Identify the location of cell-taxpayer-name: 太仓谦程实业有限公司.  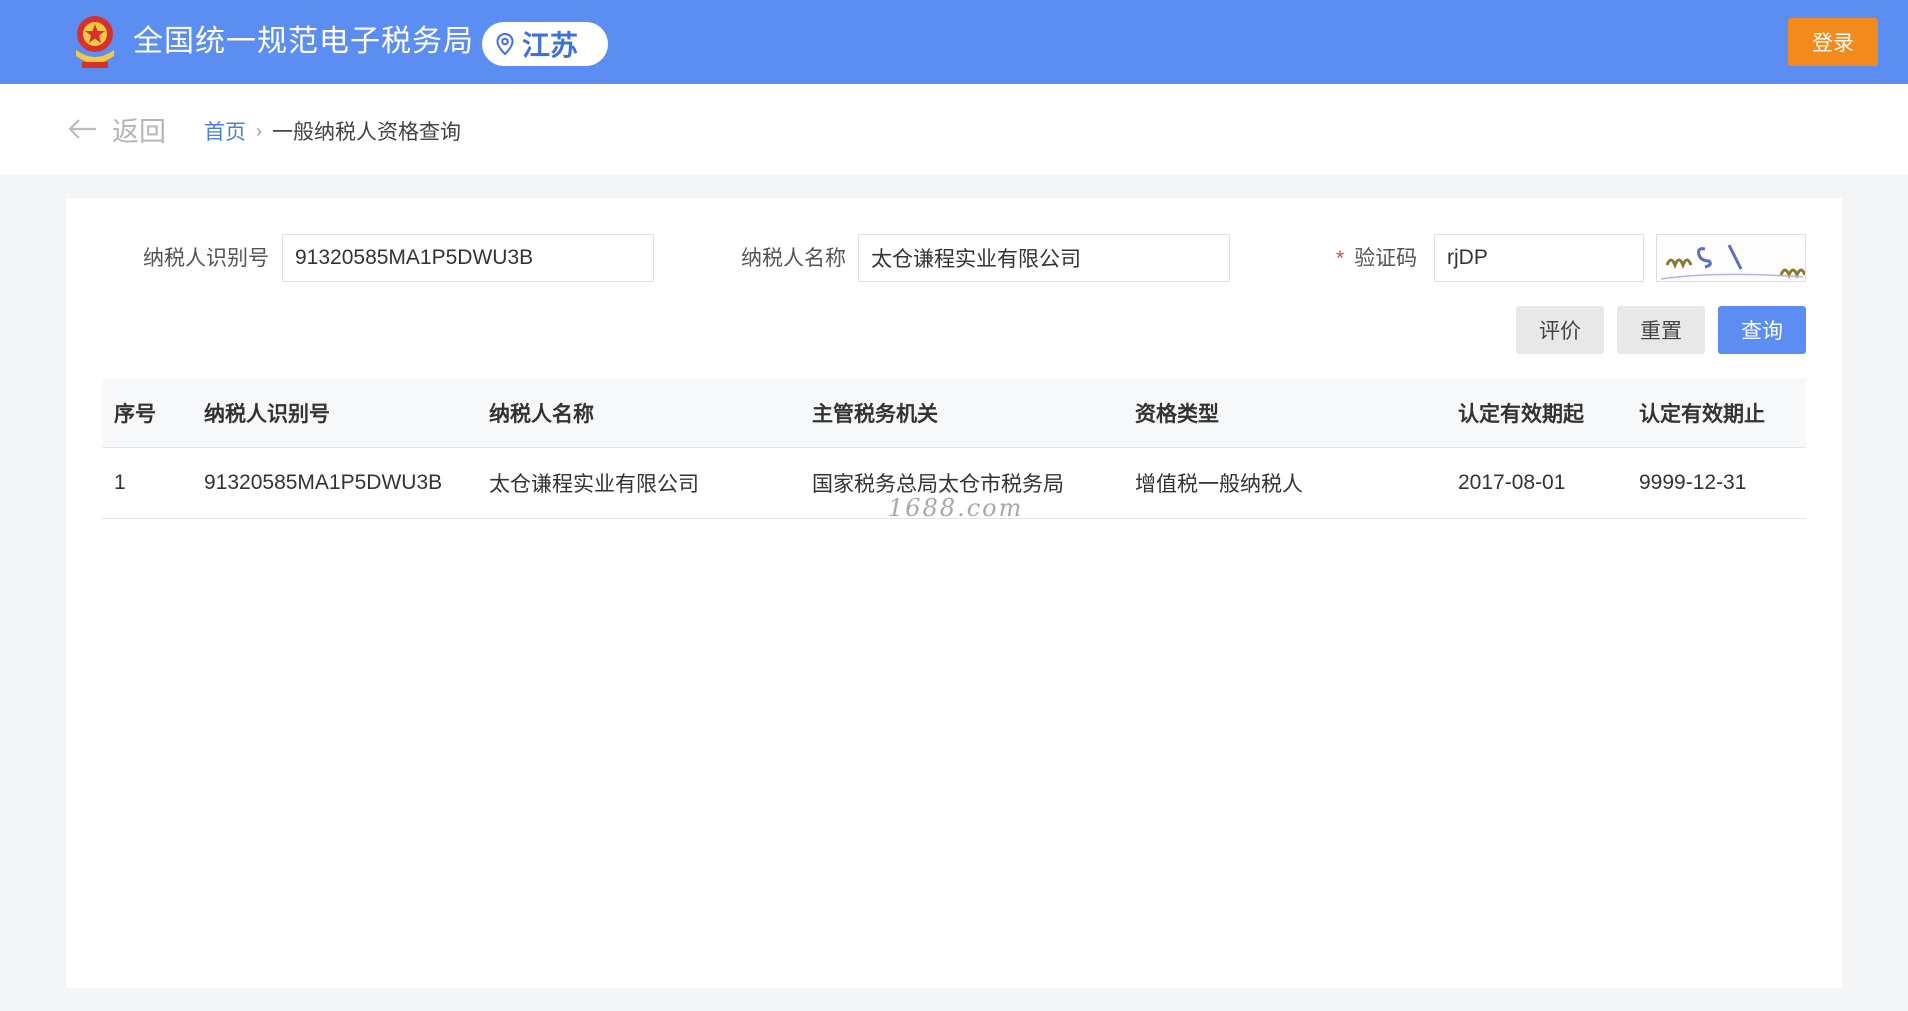
(594, 484).